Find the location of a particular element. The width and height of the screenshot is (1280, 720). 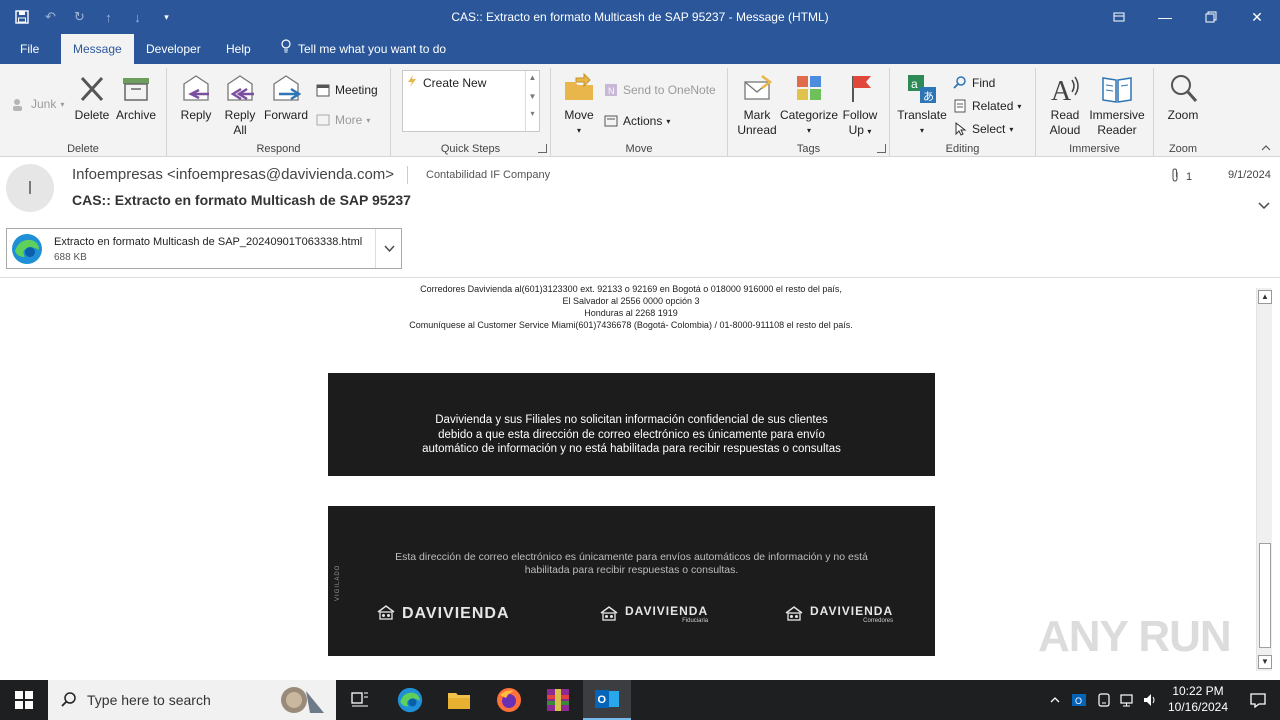

edge-icon is located at coordinates (410, 700).